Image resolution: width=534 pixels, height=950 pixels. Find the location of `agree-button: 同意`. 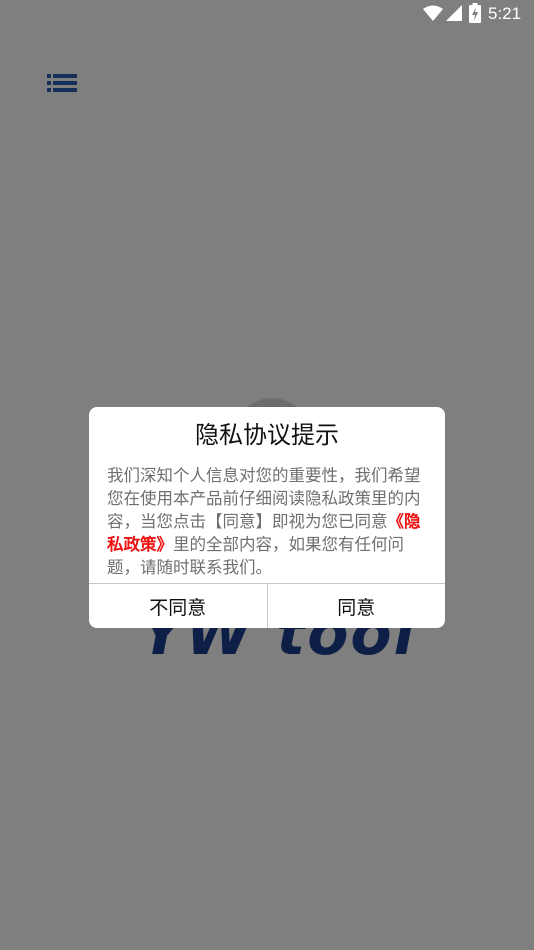

agree-button: 同意 is located at coordinates (357, 606).